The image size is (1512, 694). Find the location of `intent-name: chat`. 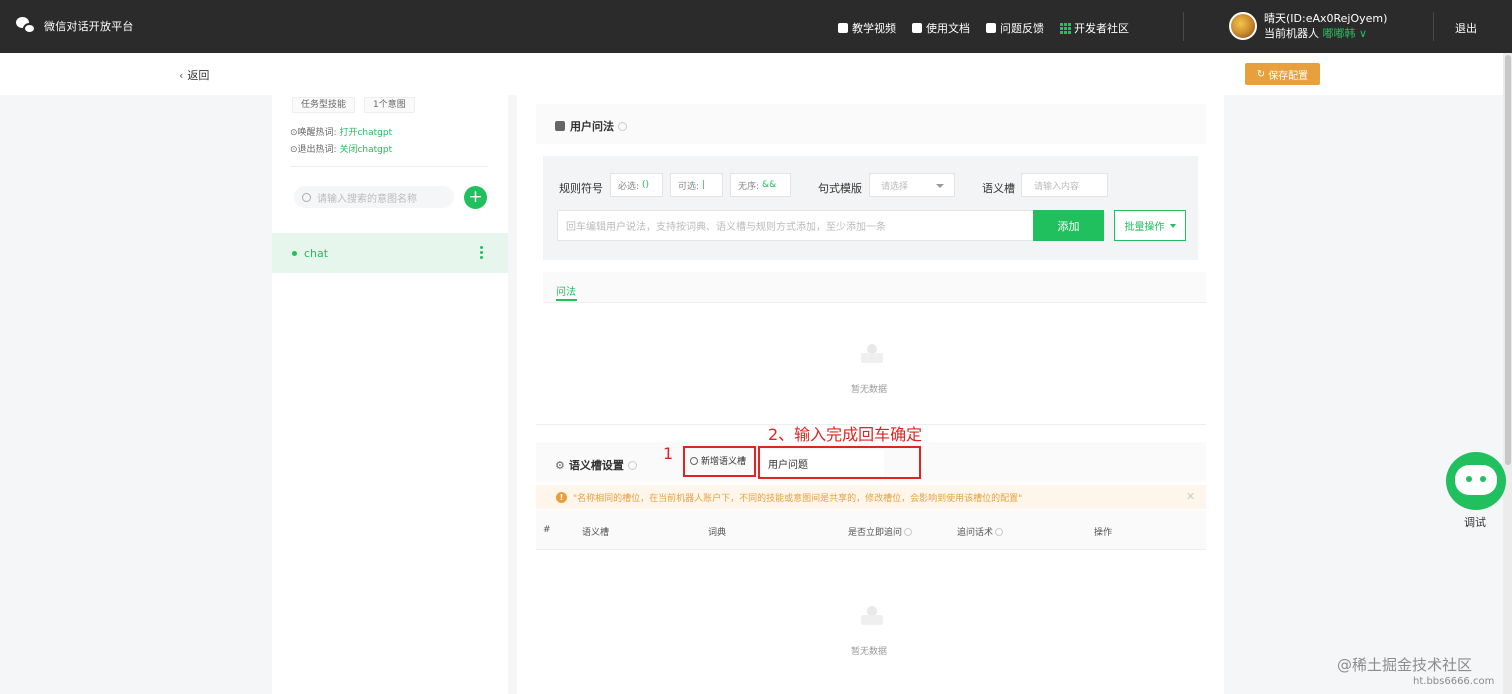

intent-name: chat is located at coordinates (316, 253).